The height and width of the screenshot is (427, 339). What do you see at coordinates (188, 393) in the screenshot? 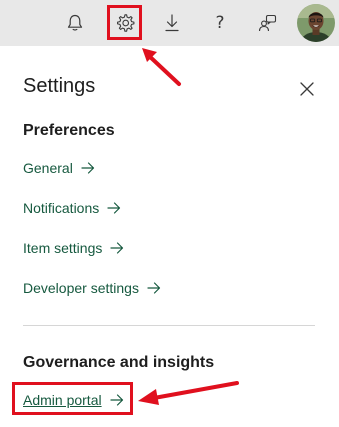
I see `annotation-arrow-admin` at bounding box center [188, 393].